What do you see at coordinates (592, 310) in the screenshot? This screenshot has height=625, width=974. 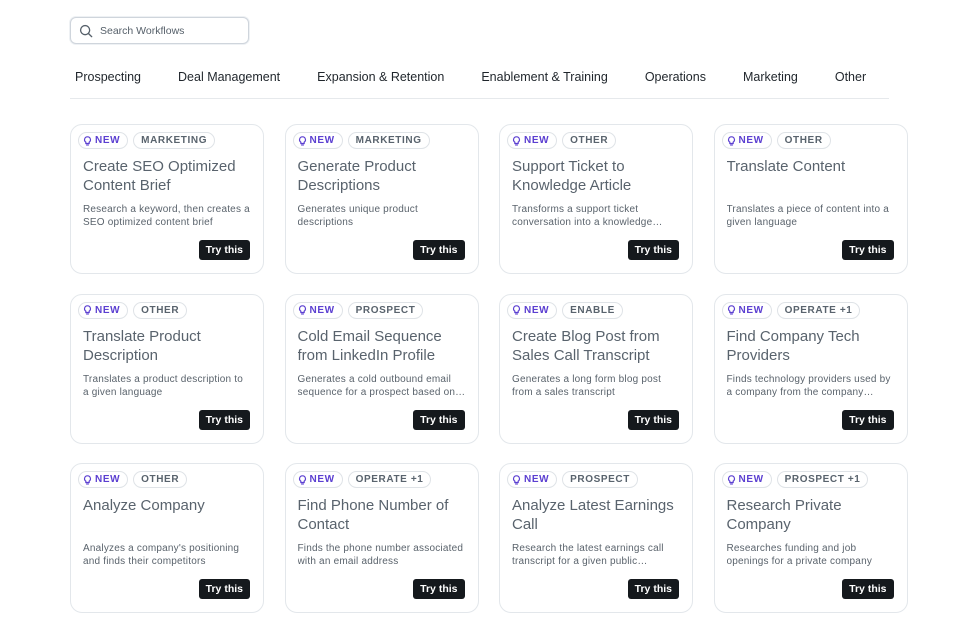 I see `category-badge: ENABLE` at bounding box center [592, 310].